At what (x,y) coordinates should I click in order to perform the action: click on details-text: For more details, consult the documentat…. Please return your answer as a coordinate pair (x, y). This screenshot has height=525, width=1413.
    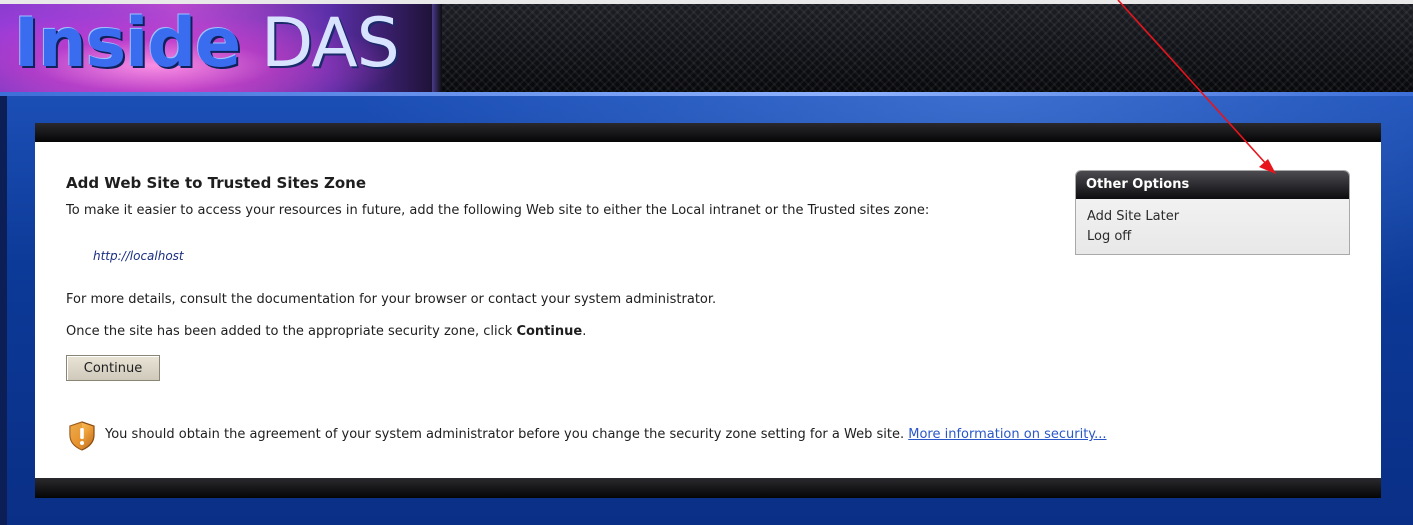
    Looking at the image, I should click on (391, 299).